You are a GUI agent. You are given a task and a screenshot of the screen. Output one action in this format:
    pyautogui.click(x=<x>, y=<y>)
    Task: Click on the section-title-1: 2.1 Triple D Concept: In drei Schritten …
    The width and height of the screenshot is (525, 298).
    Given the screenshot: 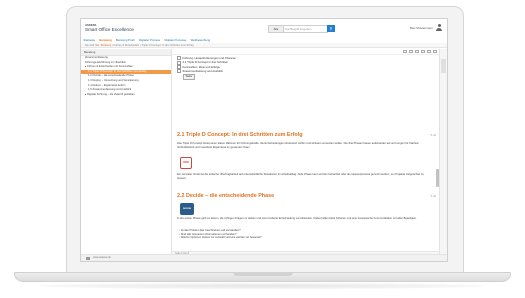 What is the action you would take?
    pyautogui.click(x=240, y=135)
    